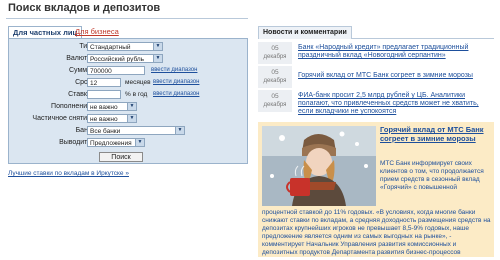 The width and height of the screenshot is (500, 260). I want to click on row-currency: Валюта Российский рубль ▼, so click(128, 59).